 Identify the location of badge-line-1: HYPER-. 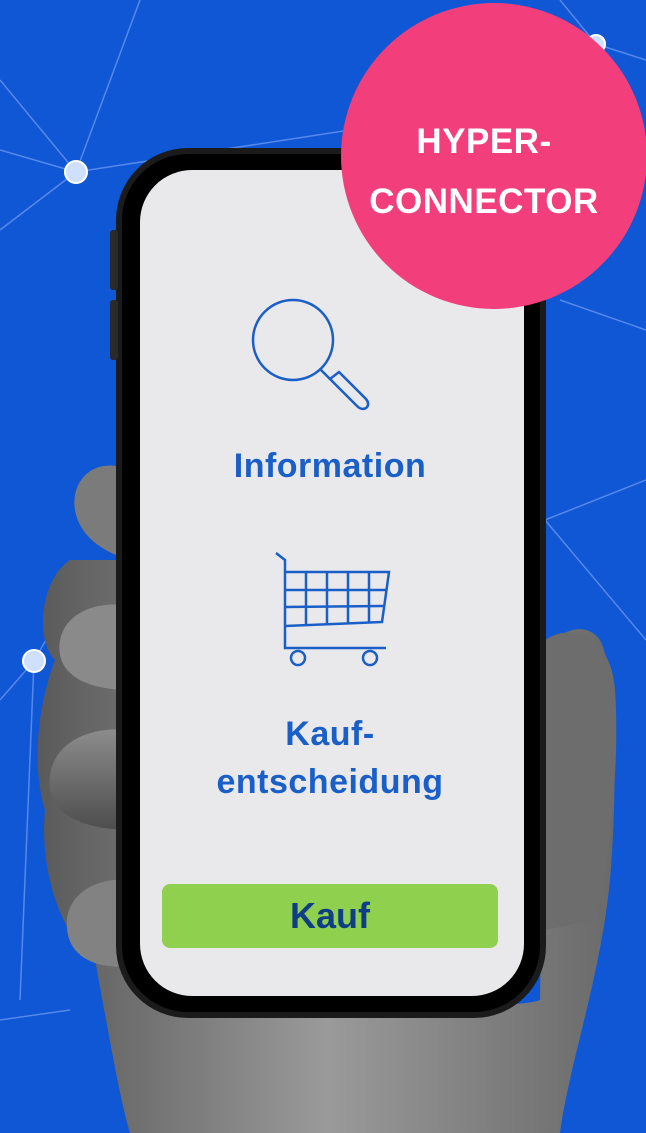
(484, 141).